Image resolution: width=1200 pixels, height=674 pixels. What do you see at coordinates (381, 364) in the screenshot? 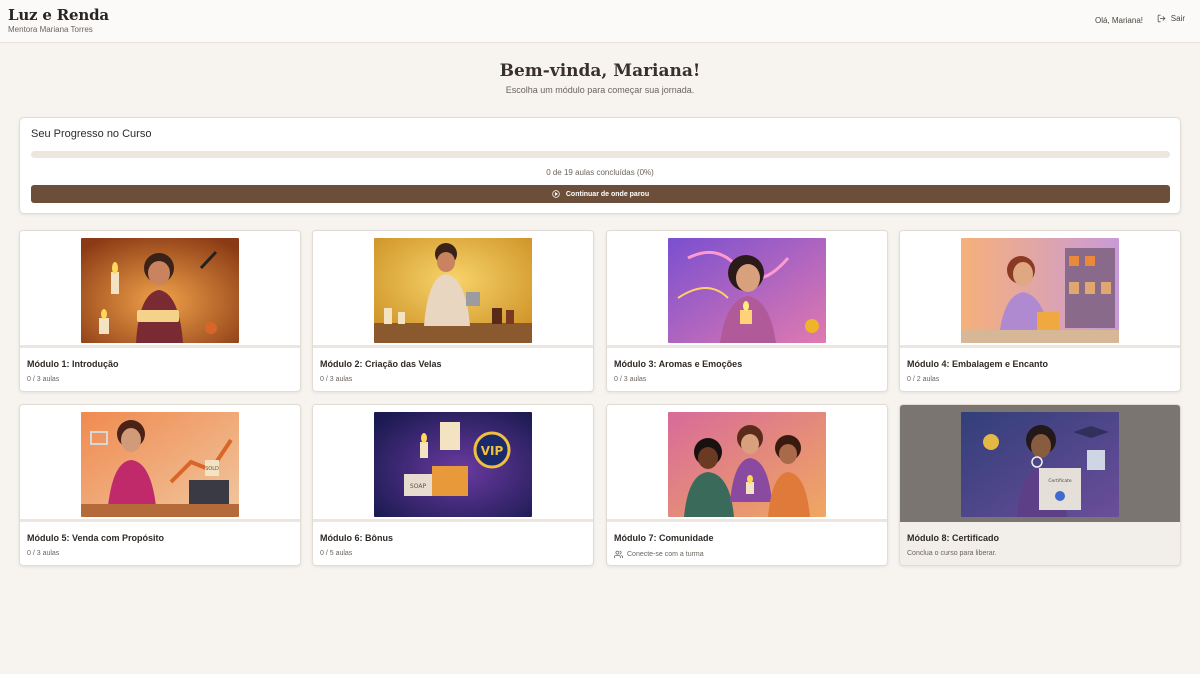
I see `module-title: Módulo 2: Criação das Velas` at bounding box center [381, 364].